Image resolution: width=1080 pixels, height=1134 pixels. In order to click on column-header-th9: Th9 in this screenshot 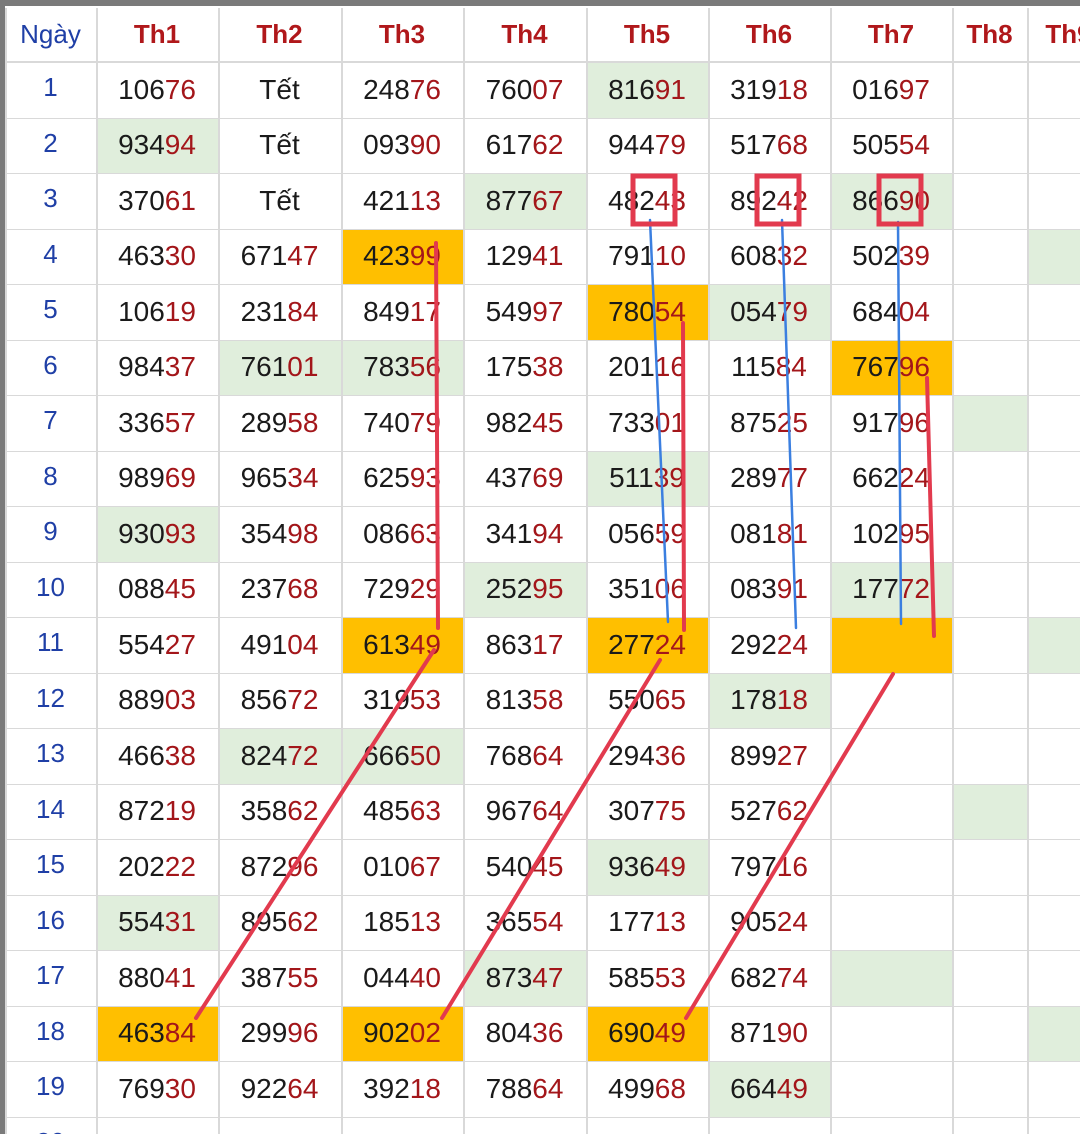, I will do `click(1053, 34)`.